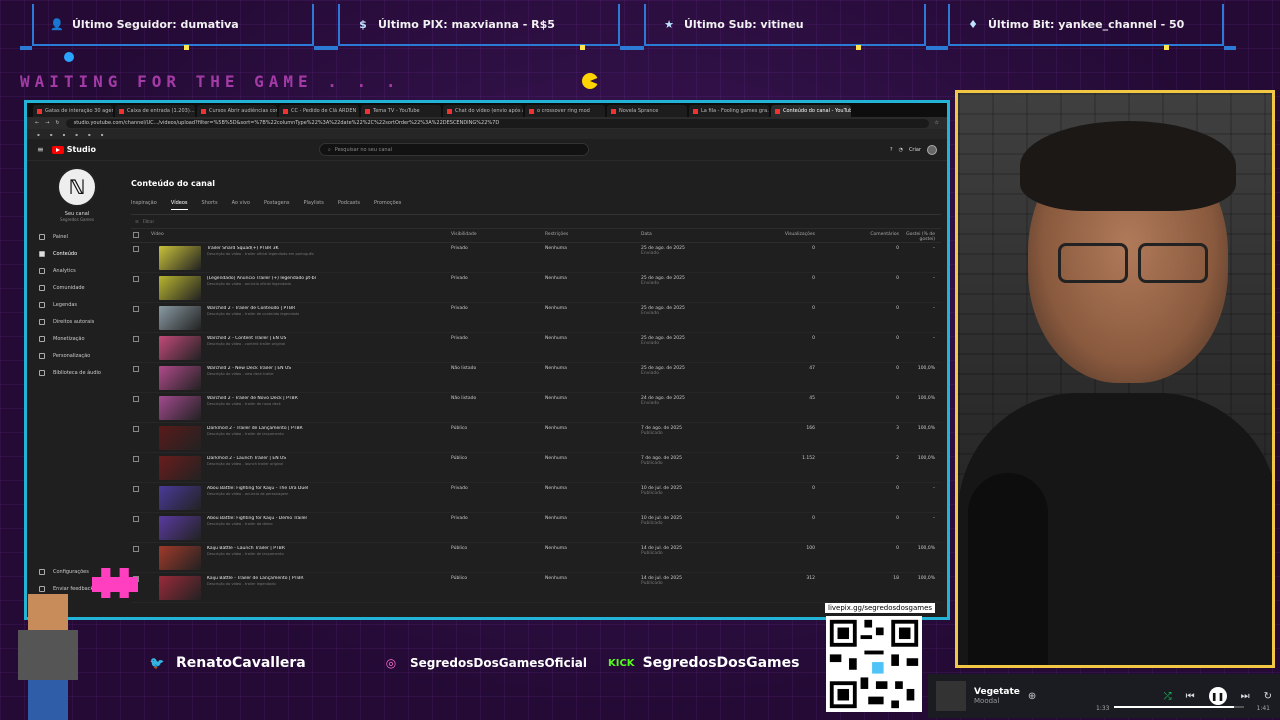 The width and height of the screenshot is (1280, 720). I want to click on tab-5: Playlists, so click(314, 205).